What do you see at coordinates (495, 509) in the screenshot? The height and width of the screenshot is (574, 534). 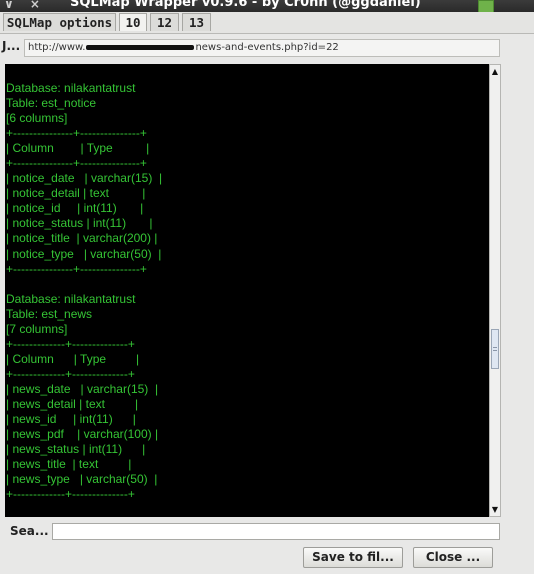 I see `scroll-down-icon: ▼` at bounding box center [495, 509].